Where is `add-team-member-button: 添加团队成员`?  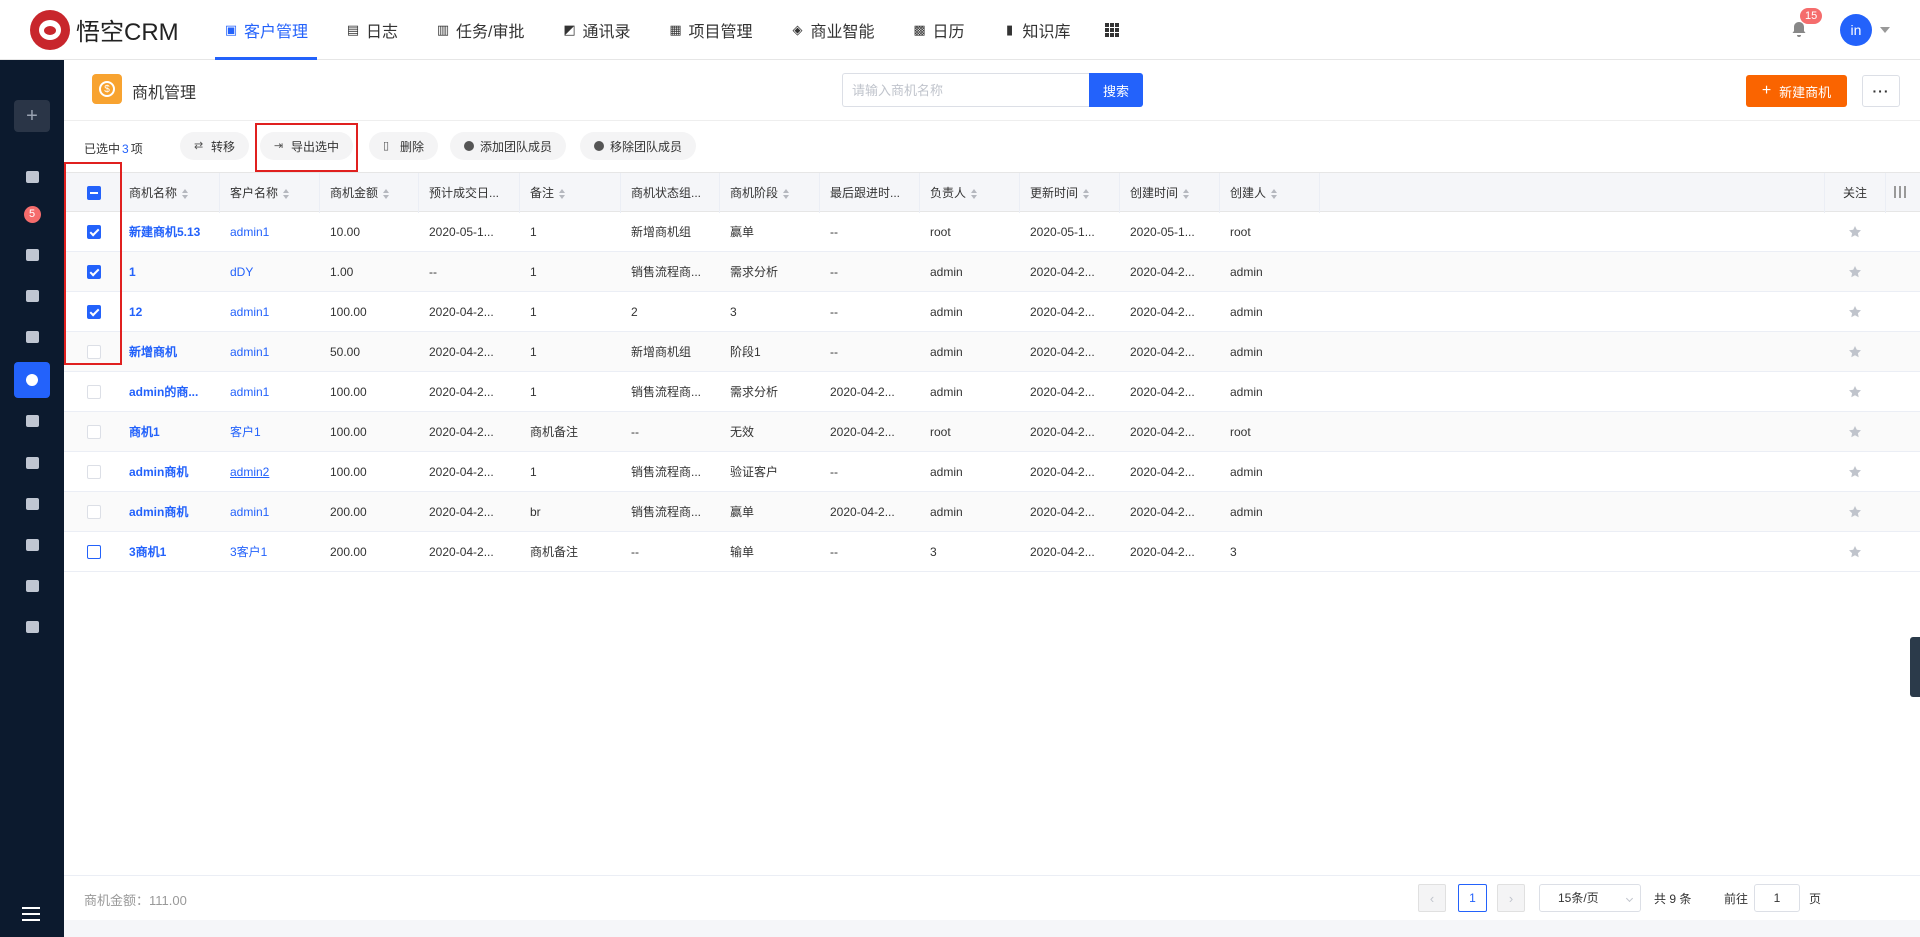 add-team-member-button: 添加团队成员 is located at coordinates (508, 146).